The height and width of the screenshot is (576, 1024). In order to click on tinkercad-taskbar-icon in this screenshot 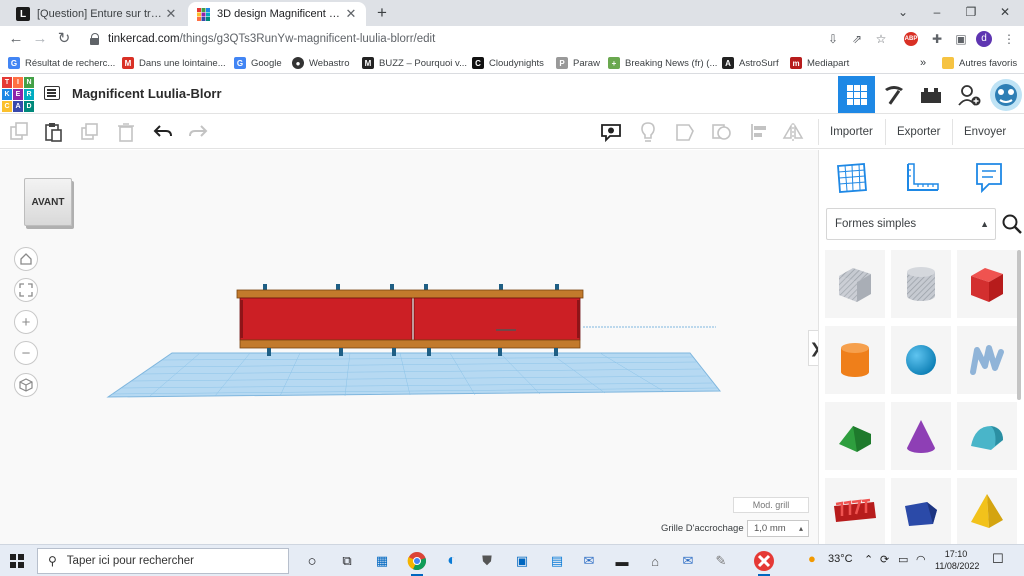, I will do `click(764, 562)`.